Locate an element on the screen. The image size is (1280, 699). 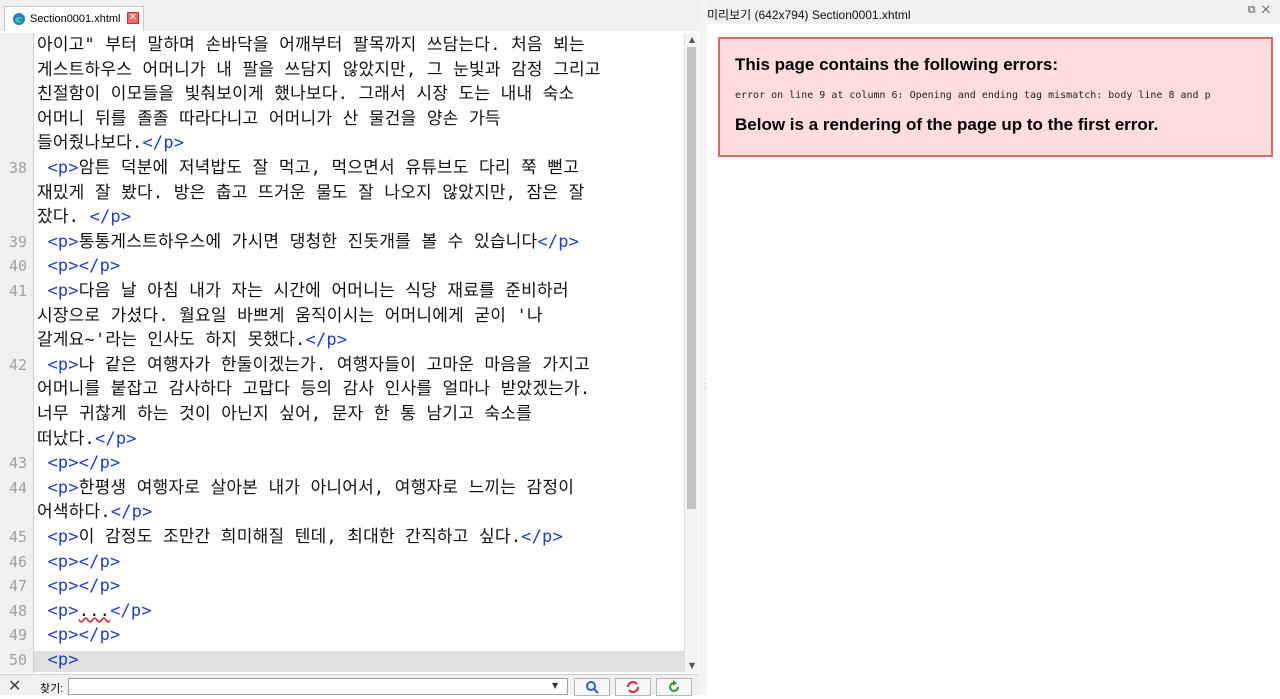
code-text: 시장으로 가셨다. 월요일 바쁘게 움직이시는 어머니에게 굳이 '나 is located at coordinates (290, 315).